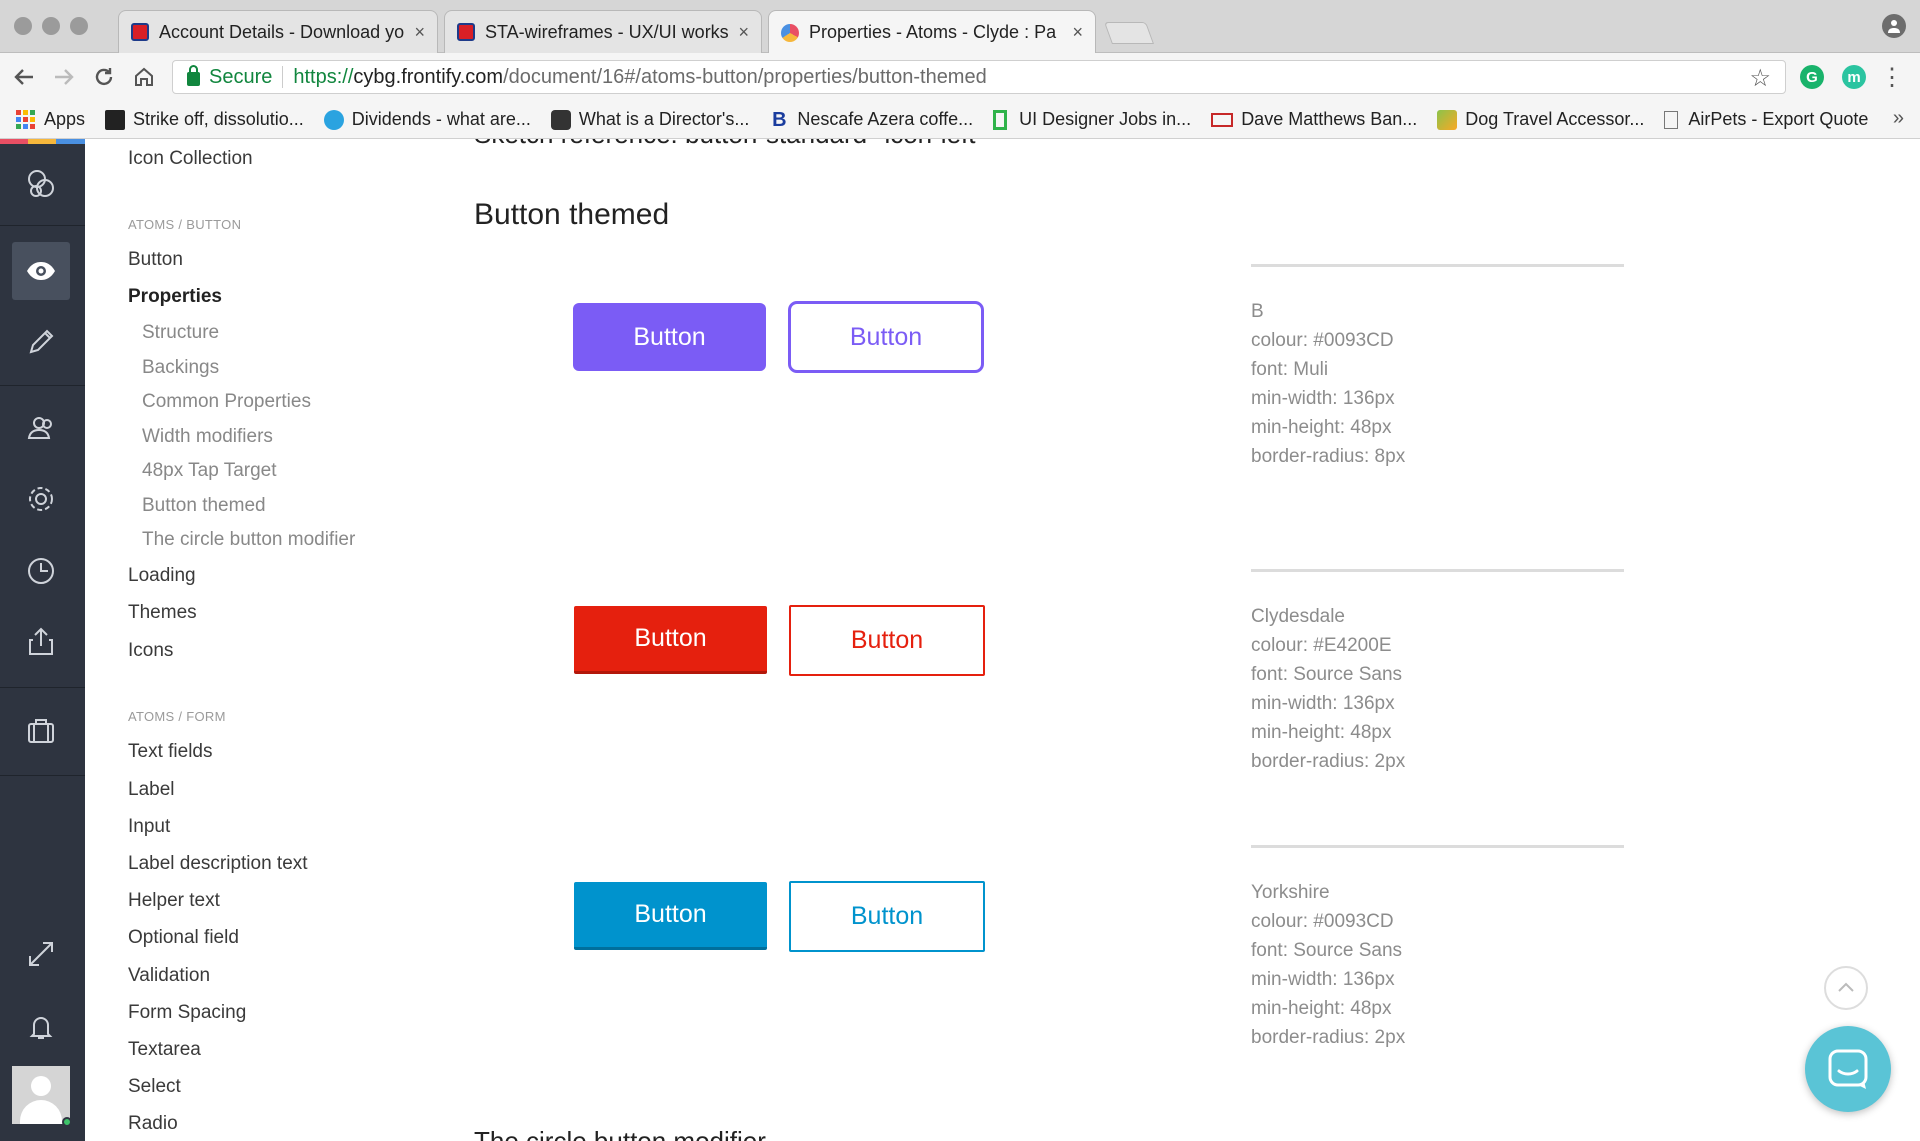 This screenshot has height=1141, width=1920. Describe the element at coordinates (23, 26) in the screenshot. I see `window-close-button` at that location.